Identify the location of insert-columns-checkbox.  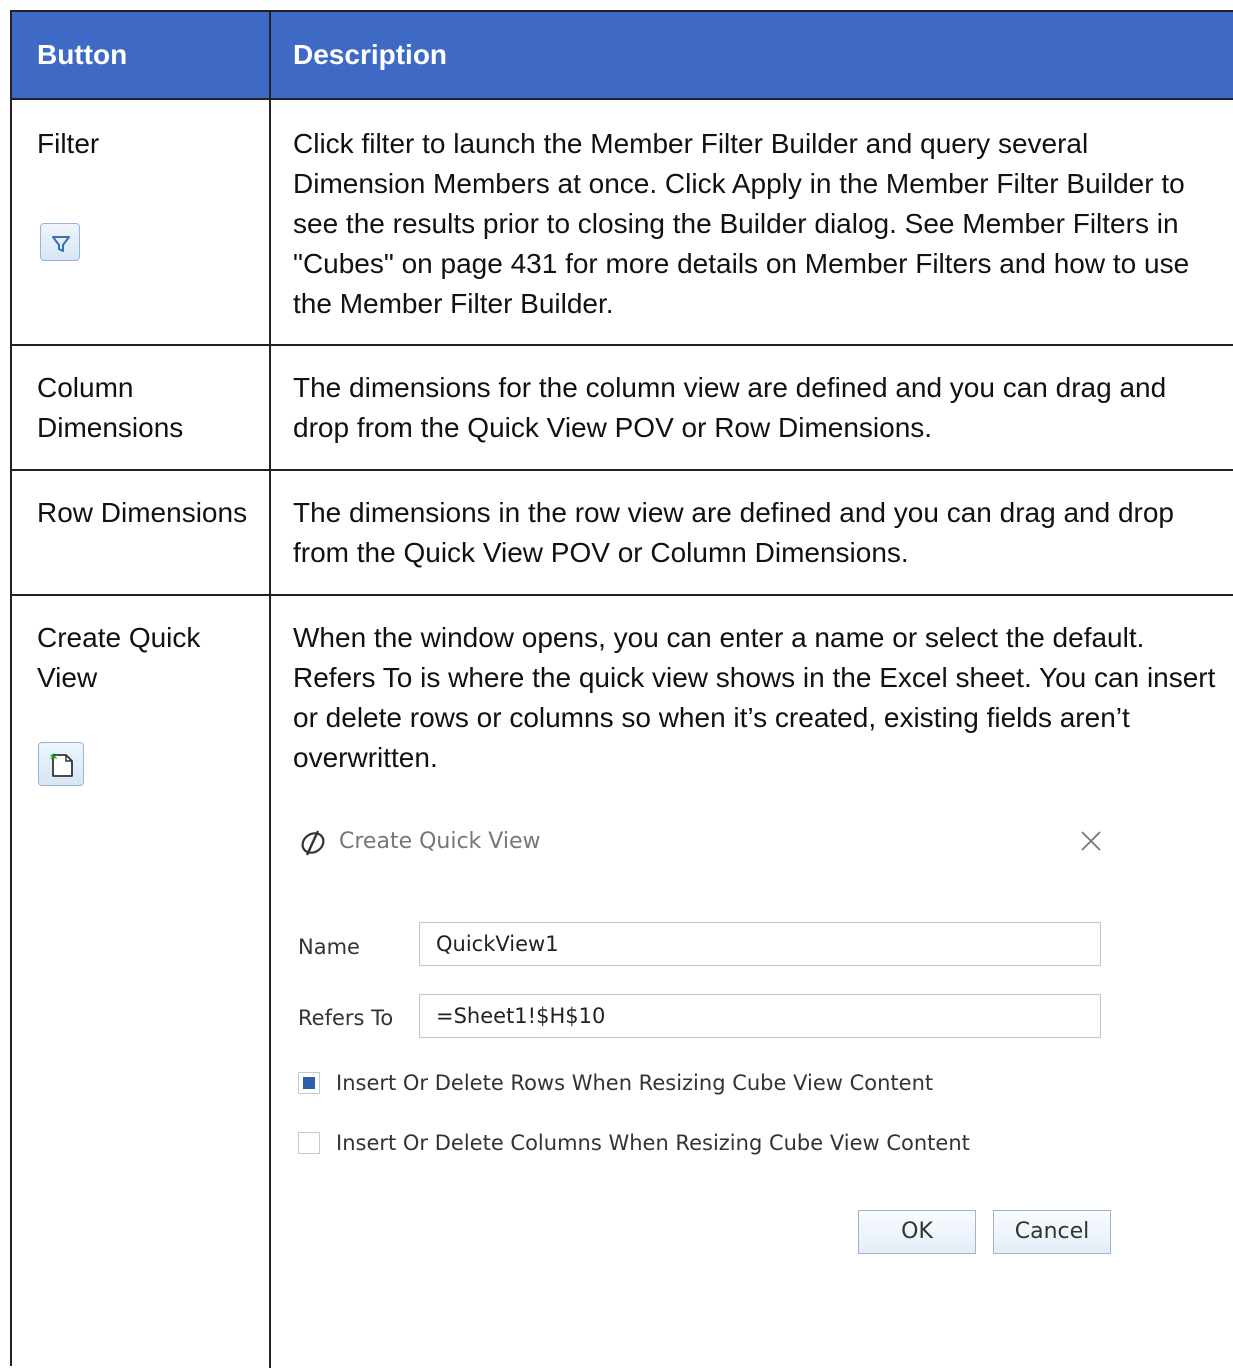
(309, 1143).